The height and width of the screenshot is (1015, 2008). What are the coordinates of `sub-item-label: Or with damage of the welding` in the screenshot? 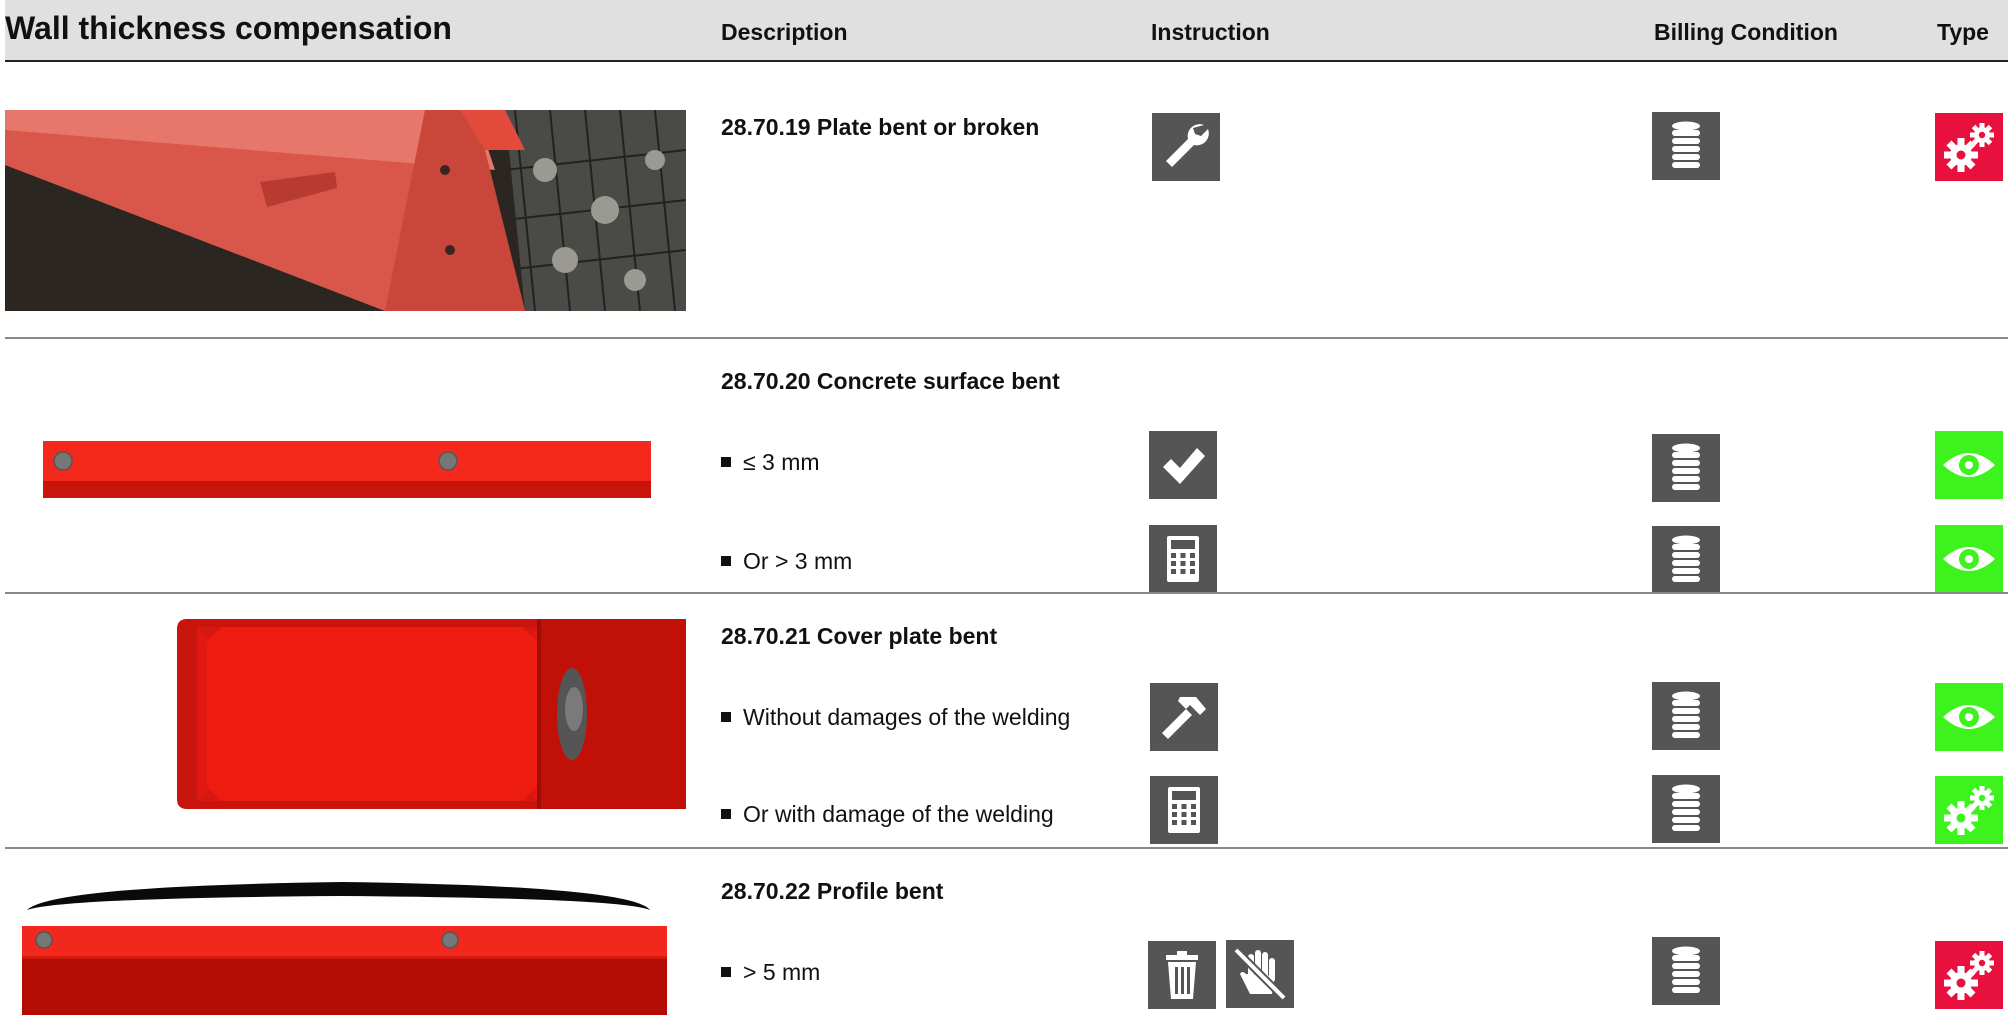 It's located at (887, 814).